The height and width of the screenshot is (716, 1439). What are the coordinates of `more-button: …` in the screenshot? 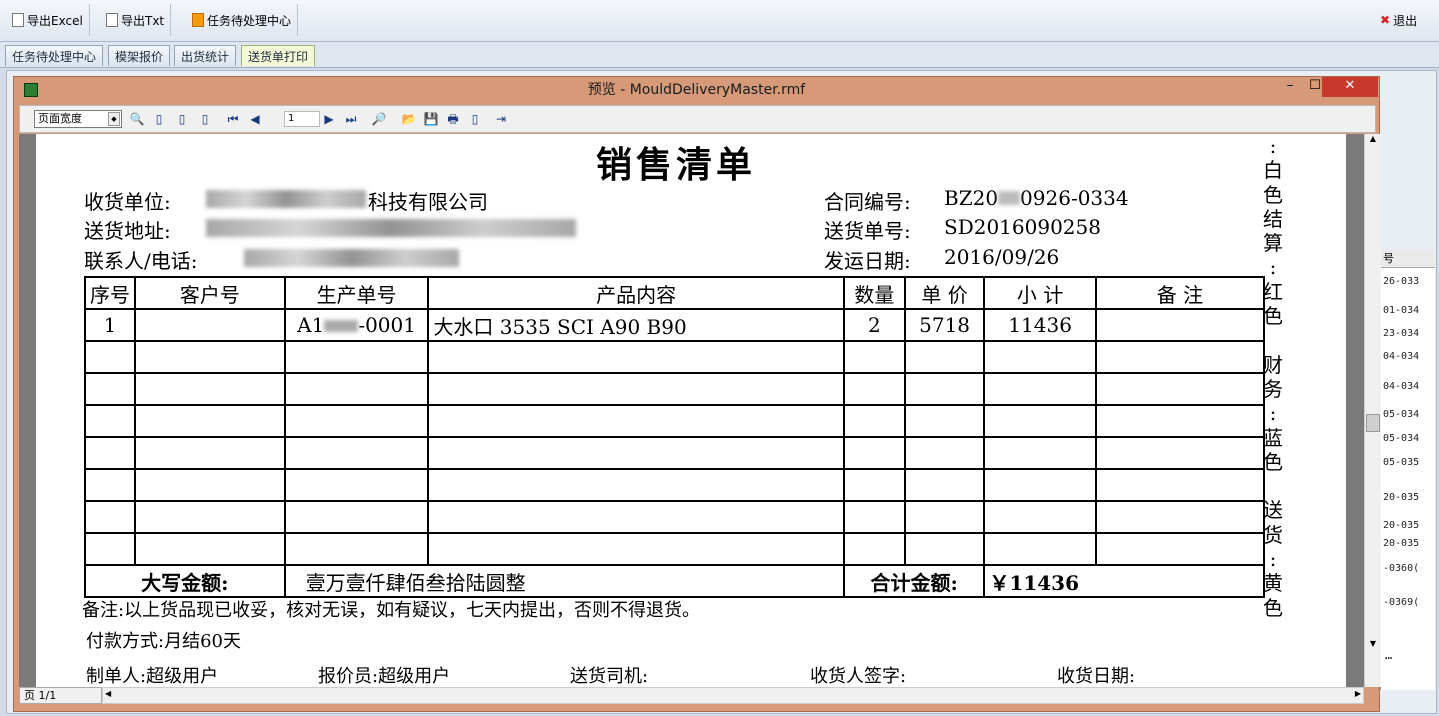 It's located at (1388, 655).